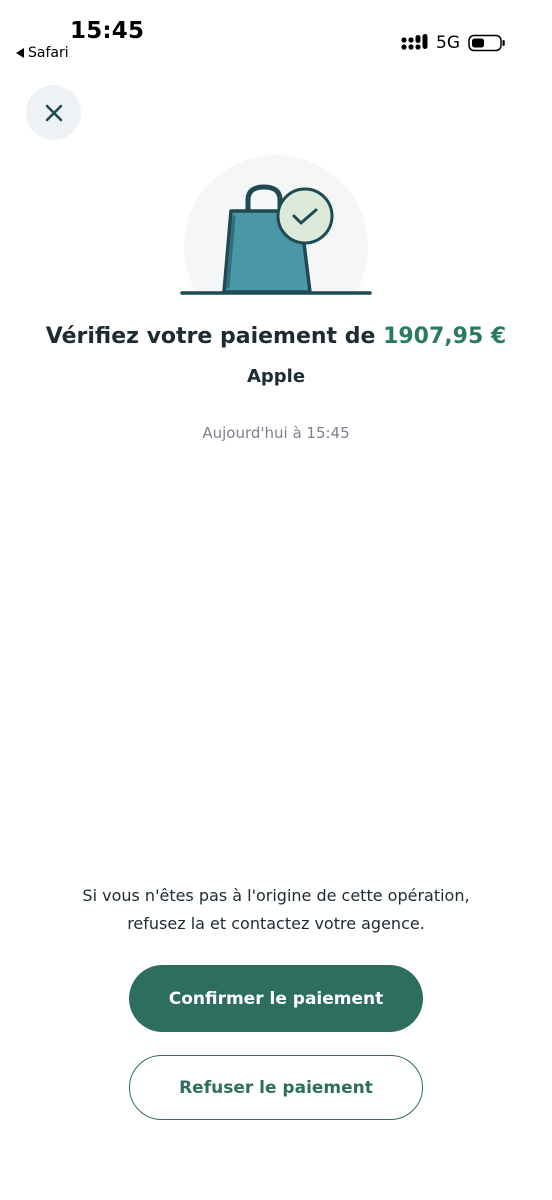 The width and height of the screenshot is (552, 1200). What do you see at coordinates (276, 433) in the screenshot?
I see `payment-date: Aujourd'hui à 15:45` at bounding box center [276, 433].